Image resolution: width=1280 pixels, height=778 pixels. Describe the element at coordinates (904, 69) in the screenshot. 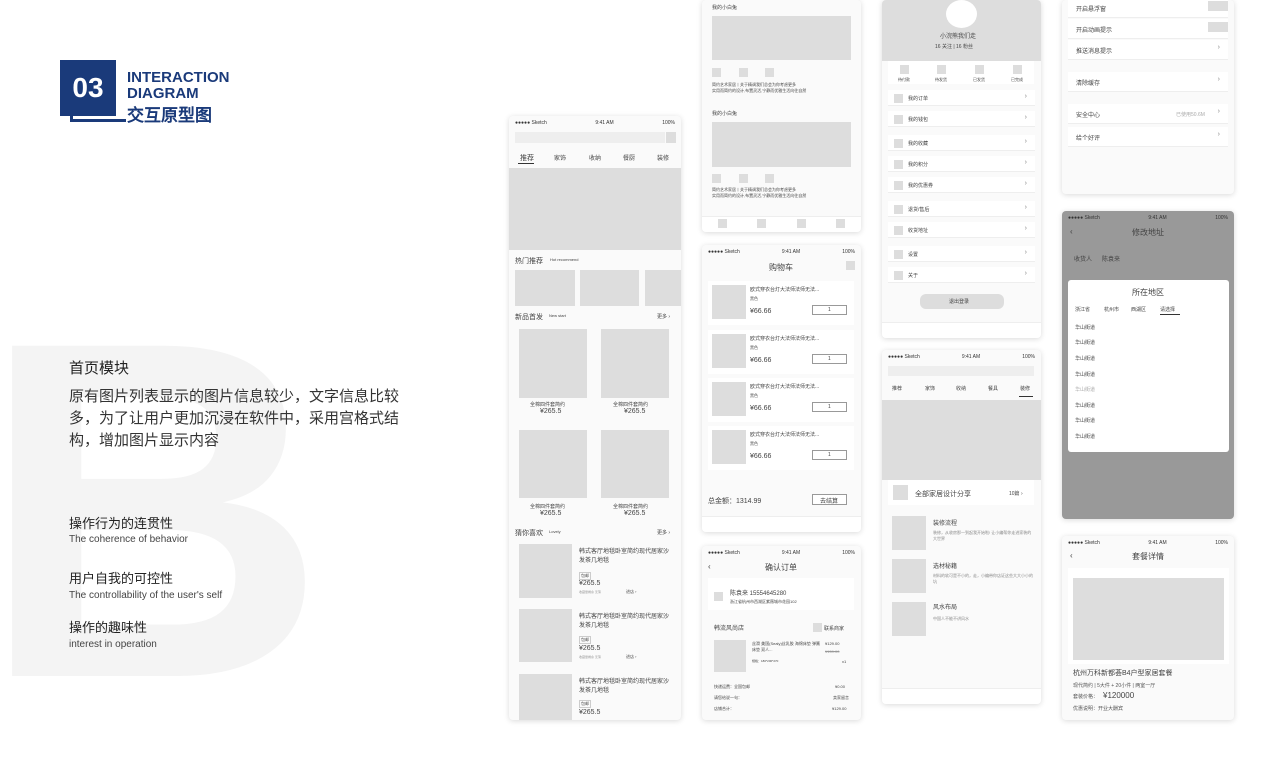

I see `pending-pay-icon` at that location.